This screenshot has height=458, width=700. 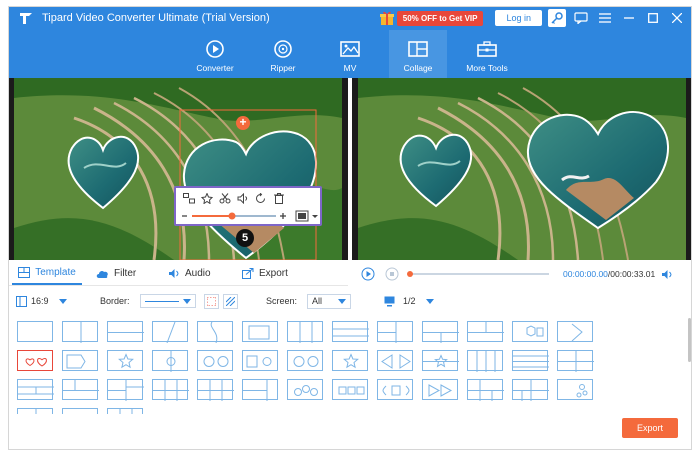 I want to click on key-icon, so click(x=557, y=18).